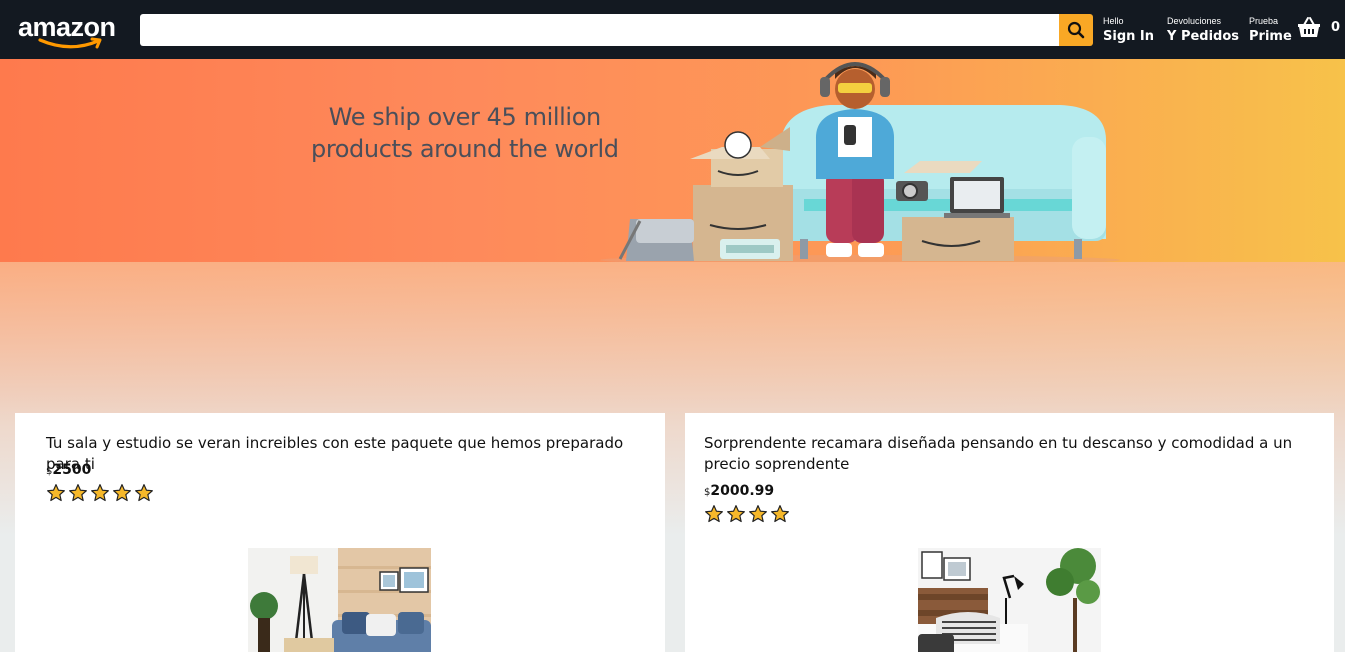 The height and width of the screenshot is (652, 1345). Describe the element at coordinates (72, 470) in the screenshot. I see `price-value: 2500` at that location.